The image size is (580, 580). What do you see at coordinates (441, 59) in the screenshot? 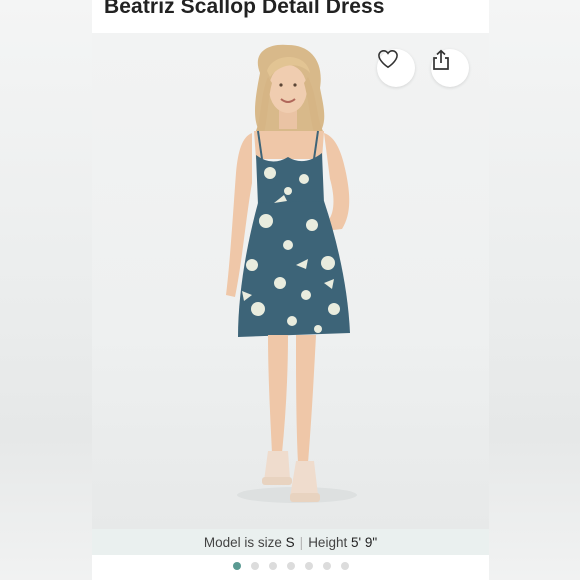
I see `share-icon` at bounding box center [441, 59].